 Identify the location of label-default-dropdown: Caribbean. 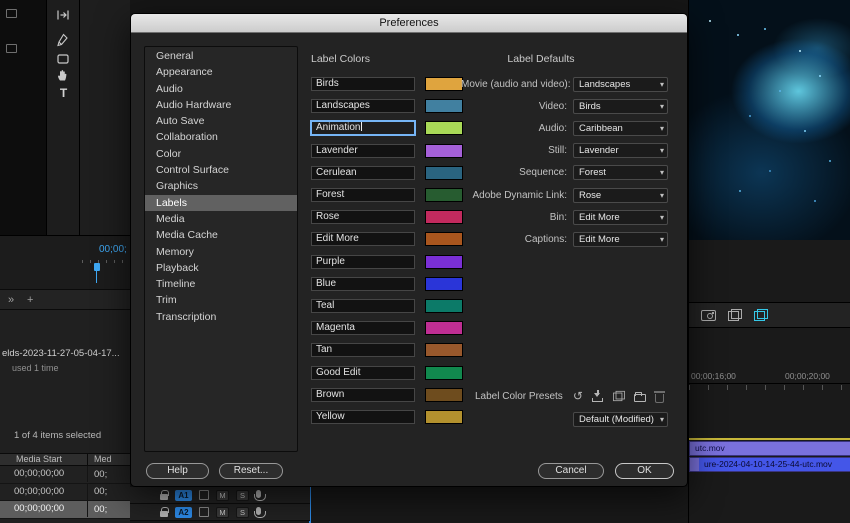
(620, 128).